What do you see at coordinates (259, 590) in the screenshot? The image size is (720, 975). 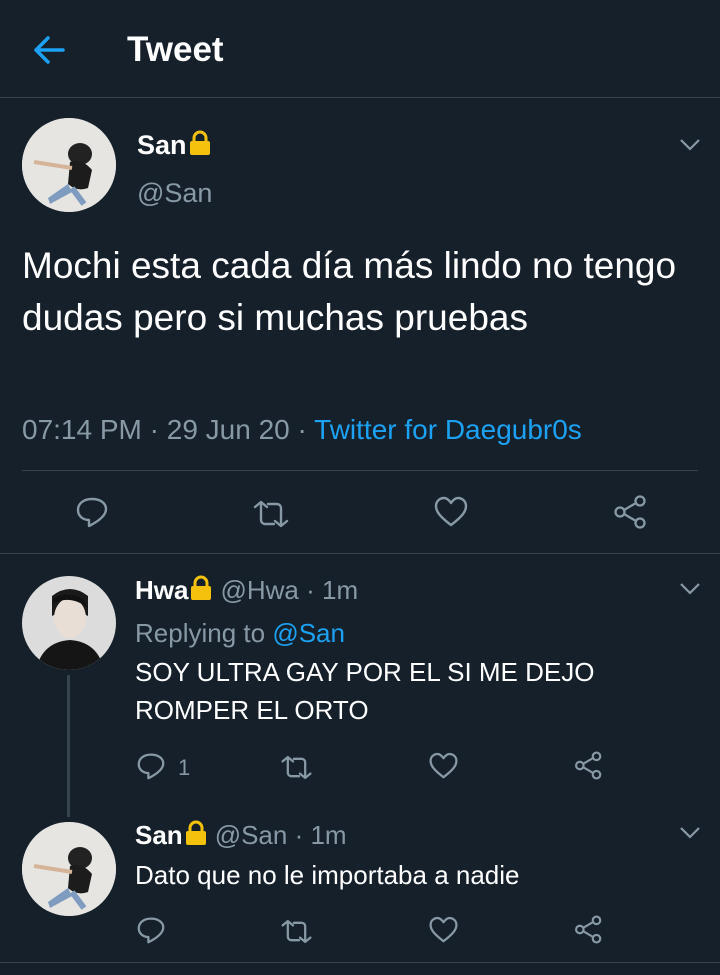 I see `author-handle: @Hwa` at bounding box center [259, 590].